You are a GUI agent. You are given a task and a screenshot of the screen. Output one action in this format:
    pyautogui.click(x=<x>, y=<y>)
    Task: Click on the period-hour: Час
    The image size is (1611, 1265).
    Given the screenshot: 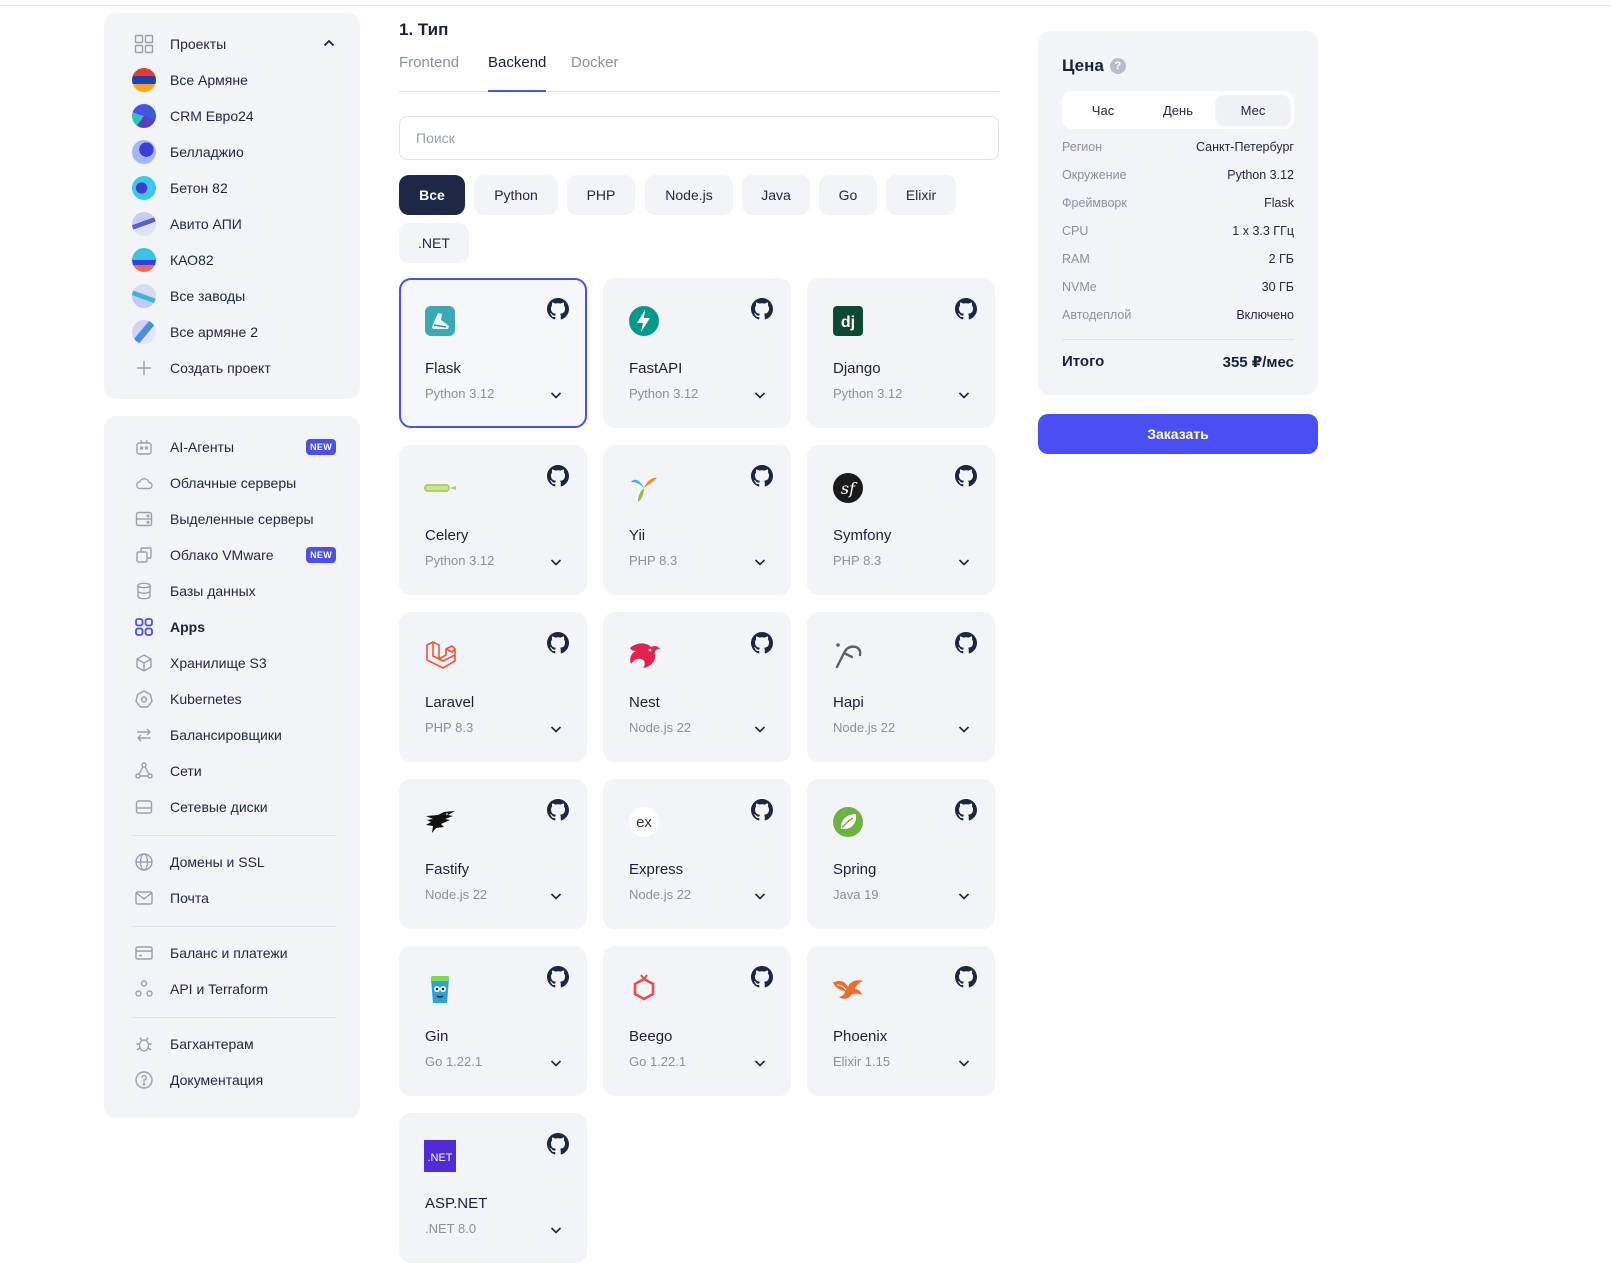 What is the action you would take?
    pyautogui.click(x=1103, y=110)
    